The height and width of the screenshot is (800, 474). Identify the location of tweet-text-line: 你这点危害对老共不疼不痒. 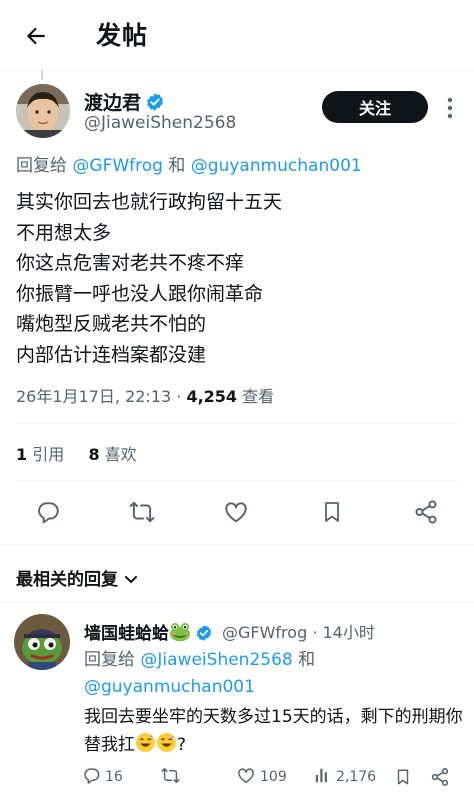
(130, 263).